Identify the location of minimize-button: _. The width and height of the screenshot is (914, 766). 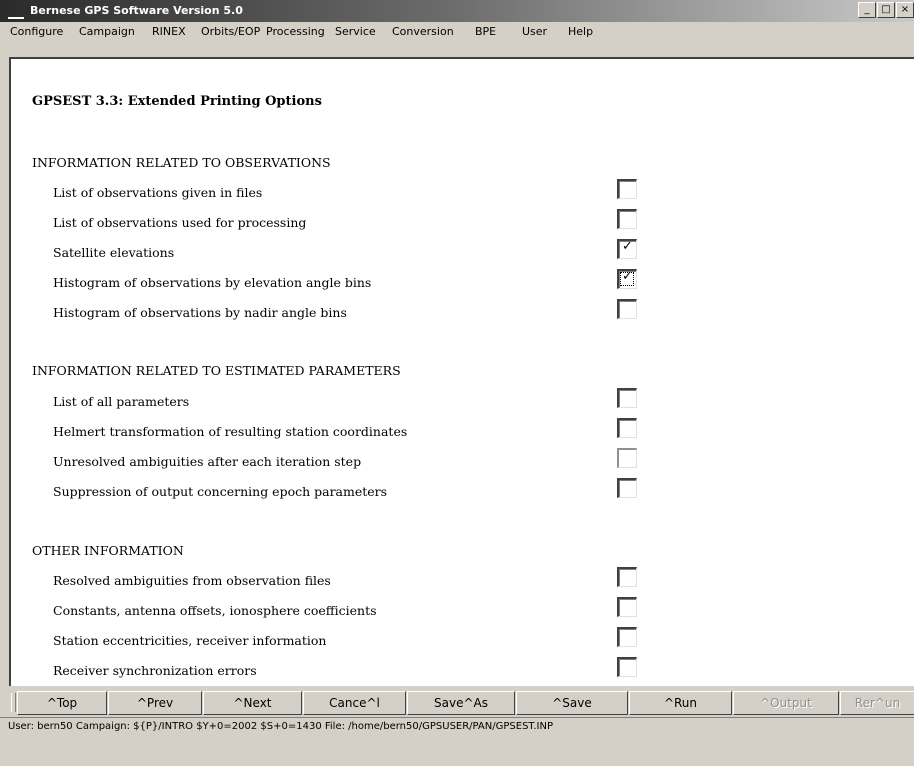
(867, 10).